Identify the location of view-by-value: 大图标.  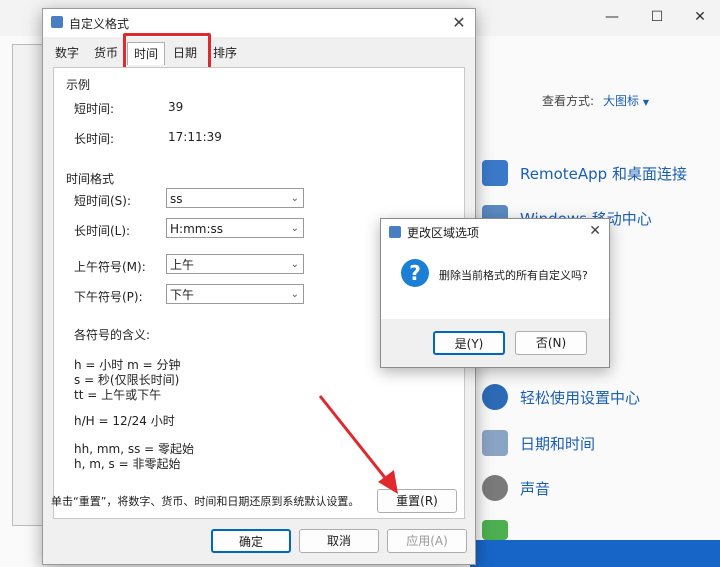
(621, 101).